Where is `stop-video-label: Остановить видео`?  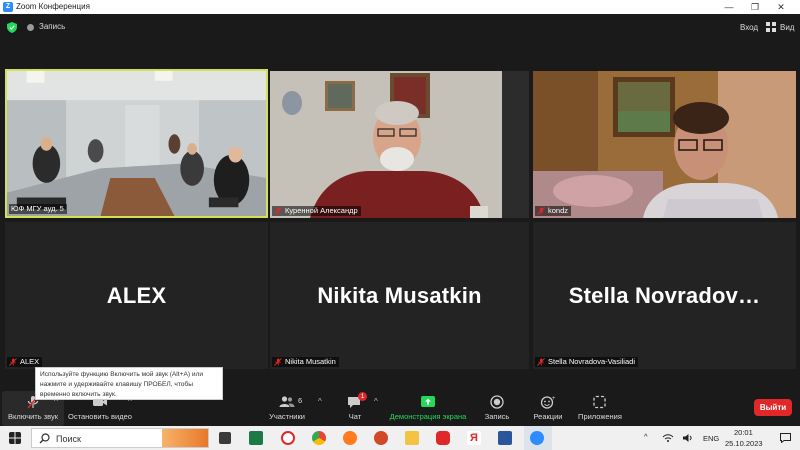
stop-video-label: Остановить видео is located at coordinates (100, 416).